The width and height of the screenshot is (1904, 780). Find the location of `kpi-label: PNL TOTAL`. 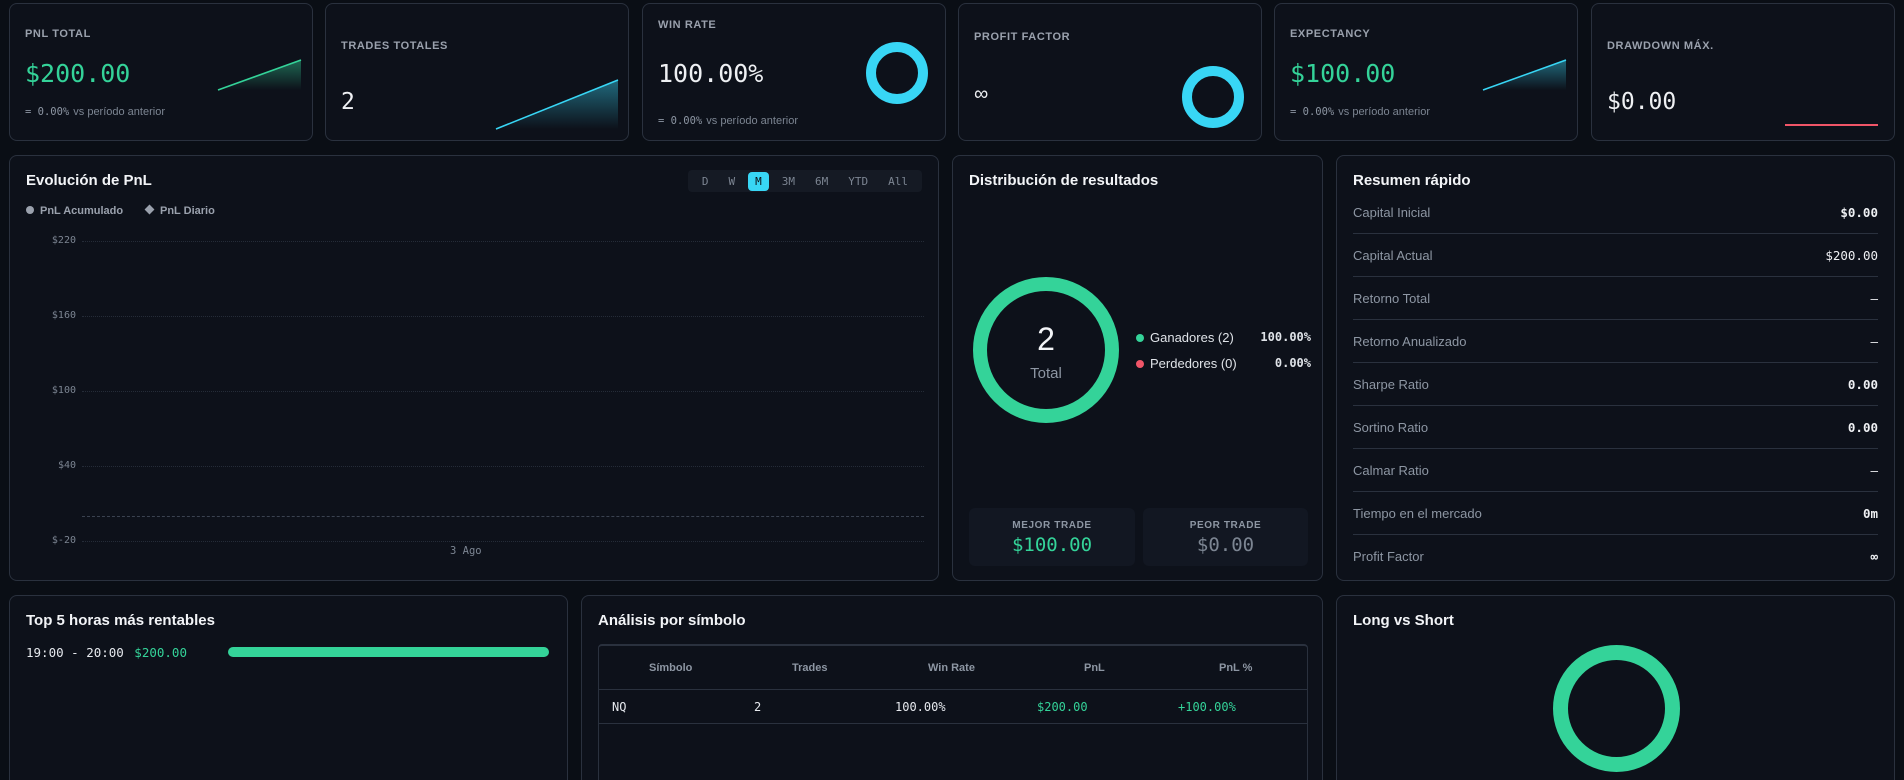

kpi-label: PNL TOTAL is located at coordinates (58, 34).